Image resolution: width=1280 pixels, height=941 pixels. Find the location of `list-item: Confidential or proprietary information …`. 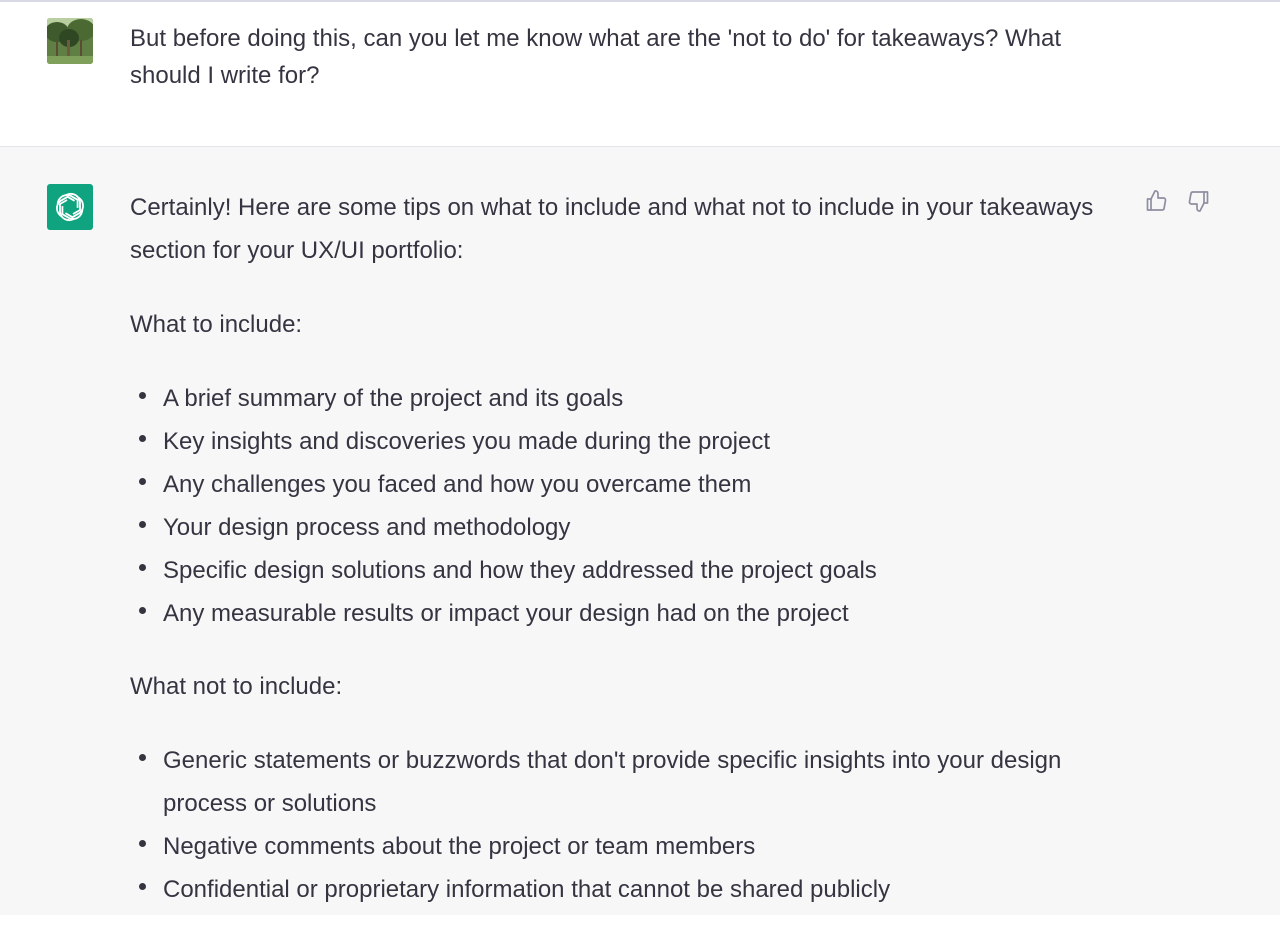

list-item: Confidential or proprietary information … is located at coordinates (625, 889).